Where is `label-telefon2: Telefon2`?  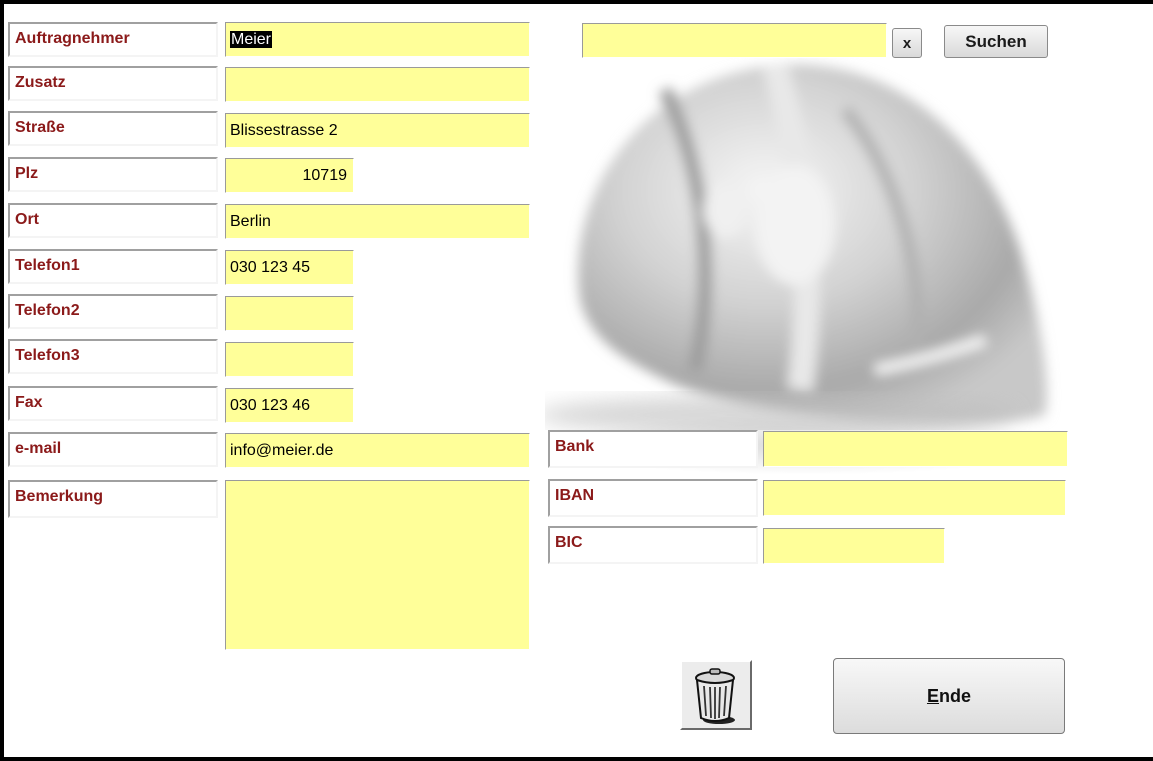 label-telefon2: Telefon2 is located at coordinates (113, 311).